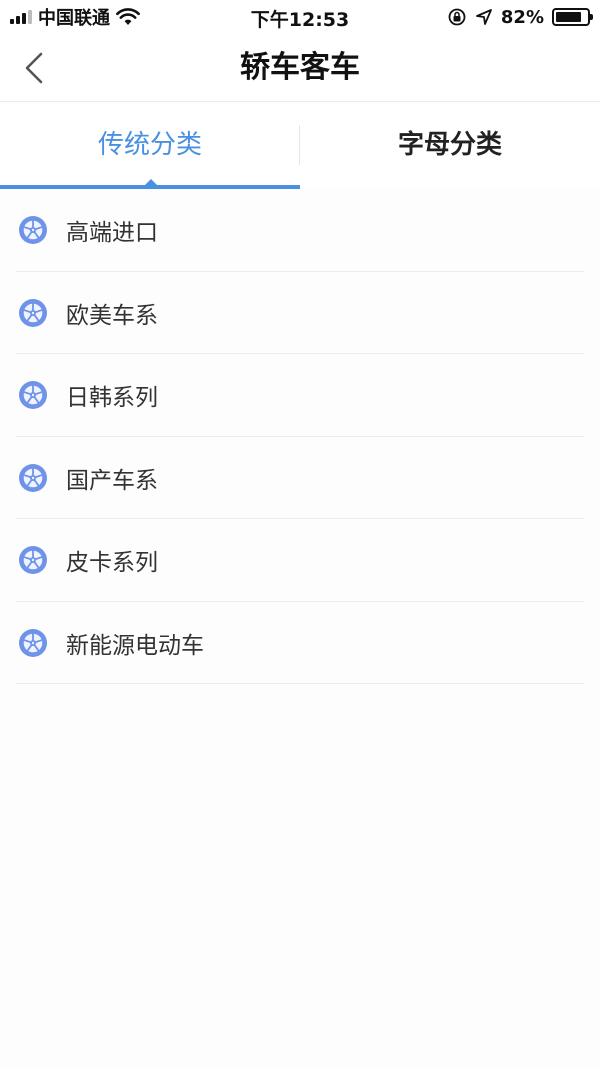  Describe the element at coordinates (112, 480) in the screenshot. I see `list-item-label: 国产车系` at that location.